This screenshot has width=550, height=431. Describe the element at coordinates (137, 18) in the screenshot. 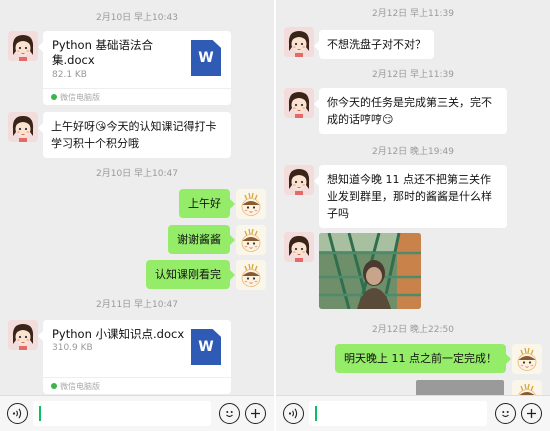

I see `timestamp: 2月10日 早上10:43` at that location.